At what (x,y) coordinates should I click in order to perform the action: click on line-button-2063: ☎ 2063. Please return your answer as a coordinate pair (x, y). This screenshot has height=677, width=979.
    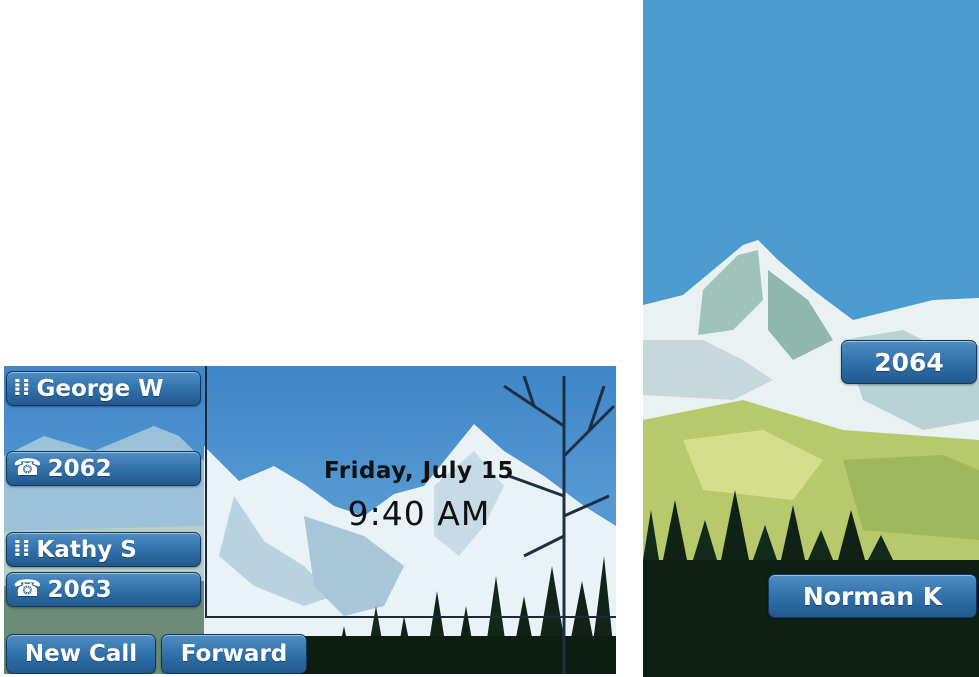
    Looking at the image, I should click on (103, 589).